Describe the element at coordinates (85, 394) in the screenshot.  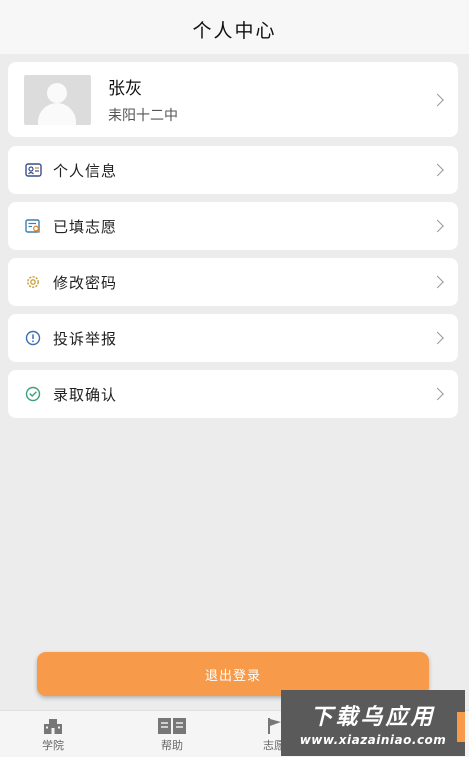
I see `menu-label: 录取确认` at that location.